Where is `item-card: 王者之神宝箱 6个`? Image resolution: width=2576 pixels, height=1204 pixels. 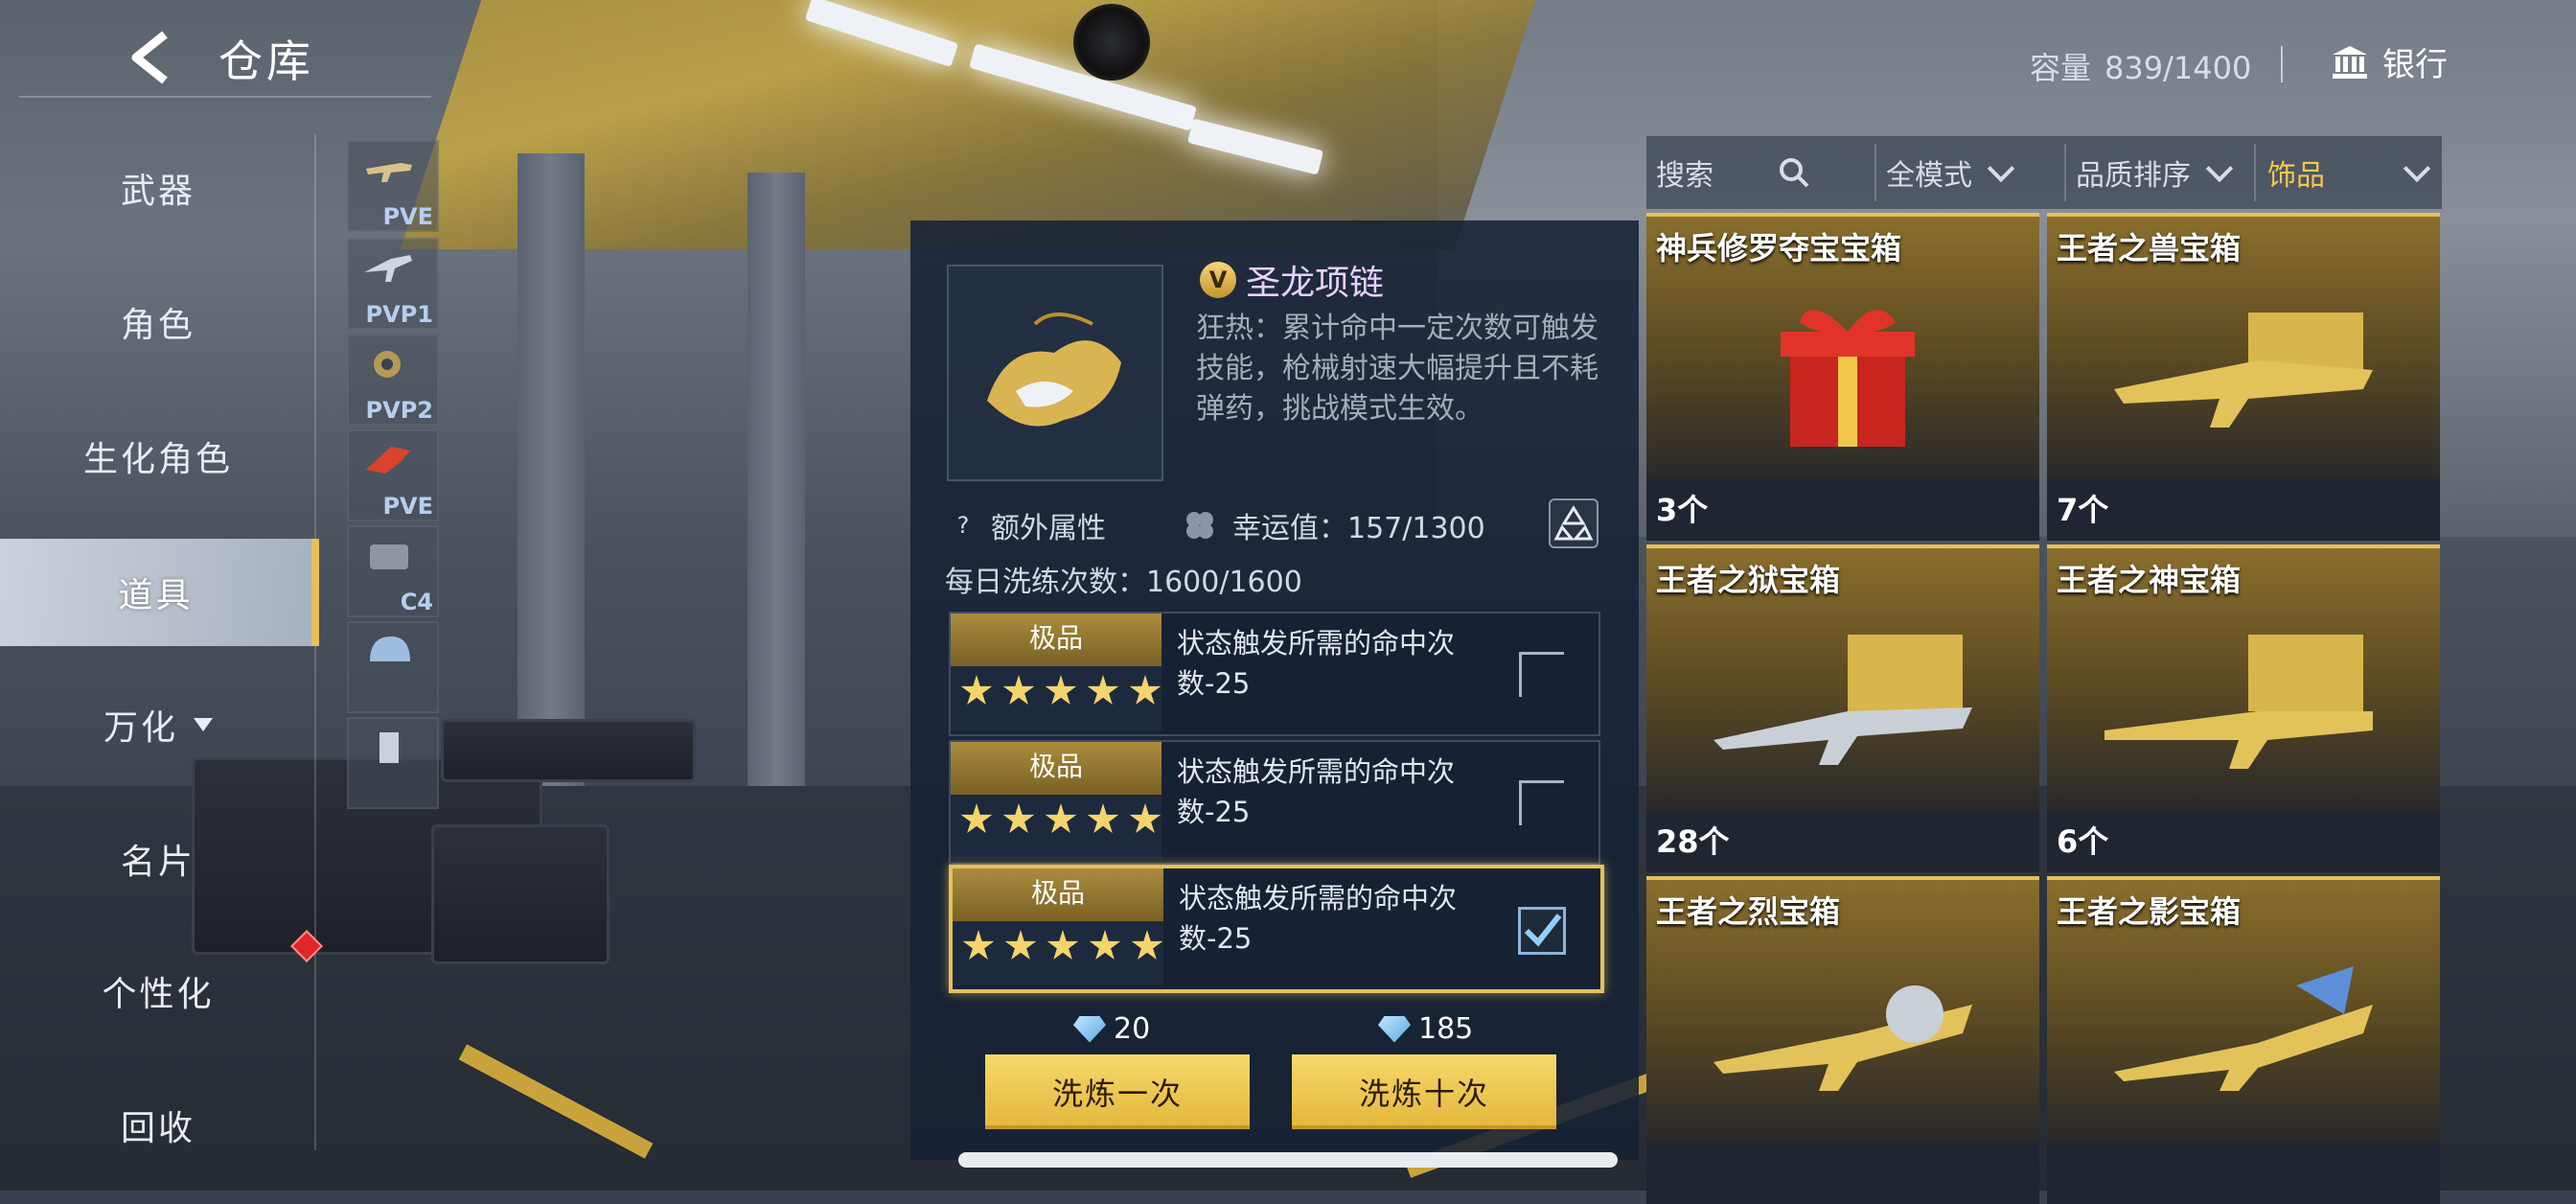
item-card: 王者之神宝箱 6个 is located at coordinates (2243, 708).